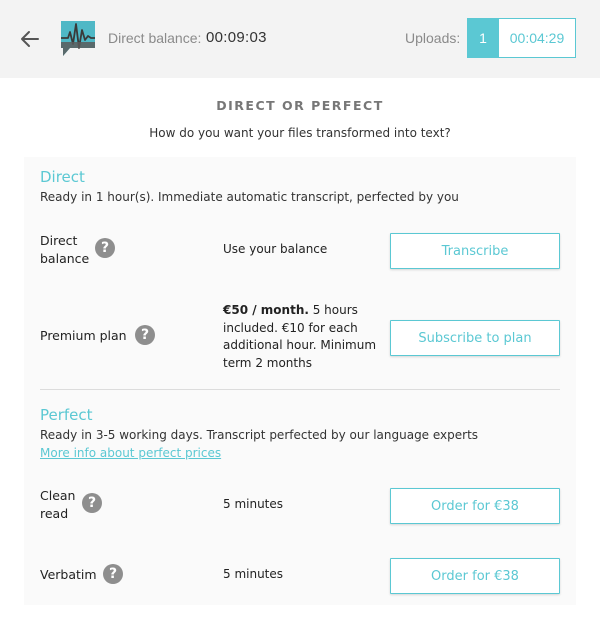 The height and width of the screenshot is (627, 600). I want to click on plan-text: additional hour. Minimum, so click(300, 345).